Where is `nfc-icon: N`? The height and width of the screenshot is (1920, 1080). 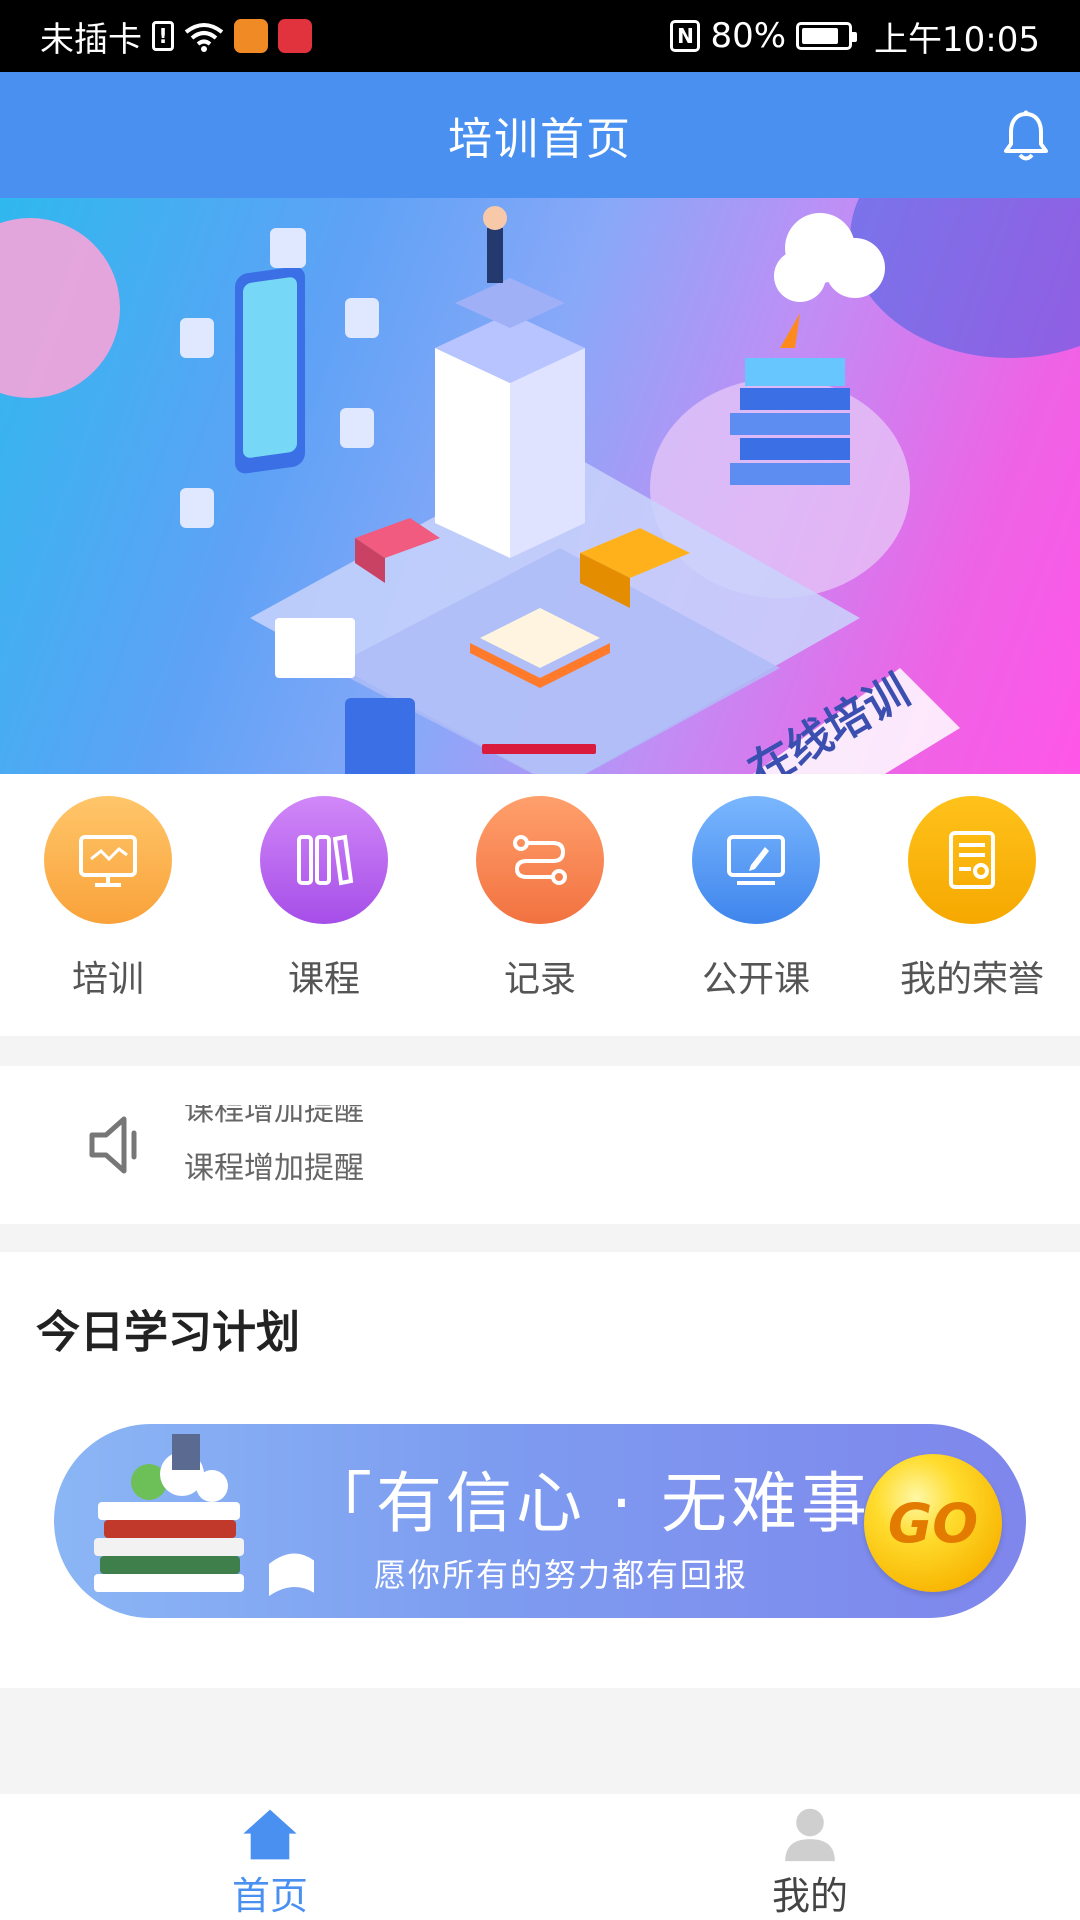
nfc-icon: N is located at coordinates (685, 36).